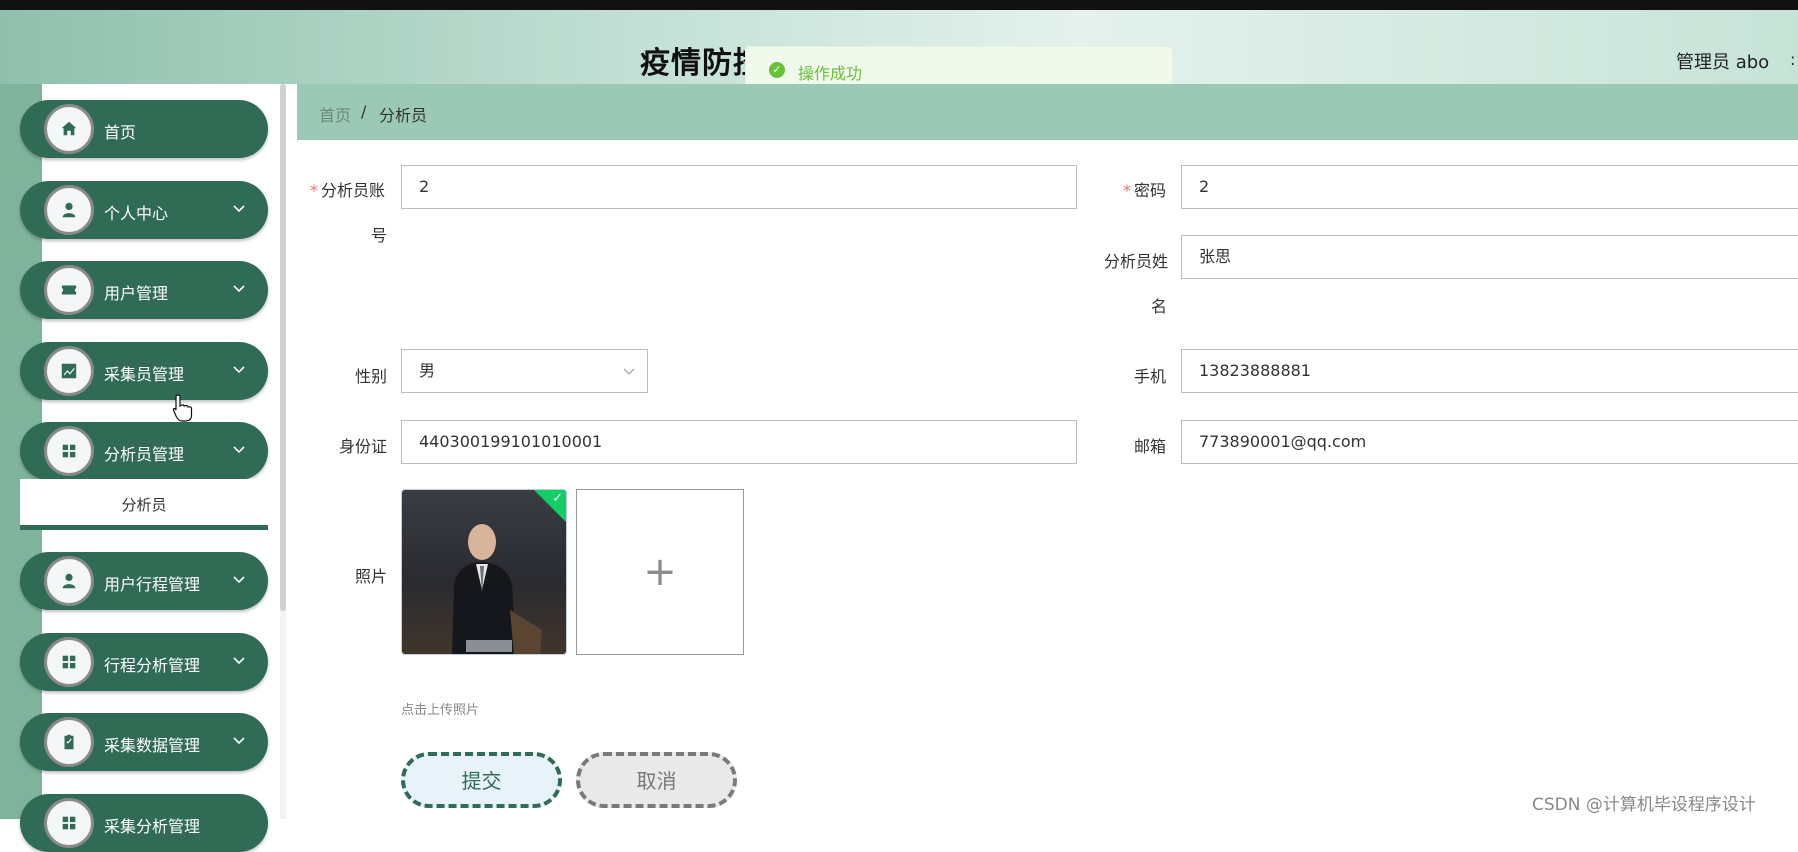 The width and height of the screenshot is (1798, 852). I want to click on sidebar-item-label: 采集数据管理, so click(152, 745).